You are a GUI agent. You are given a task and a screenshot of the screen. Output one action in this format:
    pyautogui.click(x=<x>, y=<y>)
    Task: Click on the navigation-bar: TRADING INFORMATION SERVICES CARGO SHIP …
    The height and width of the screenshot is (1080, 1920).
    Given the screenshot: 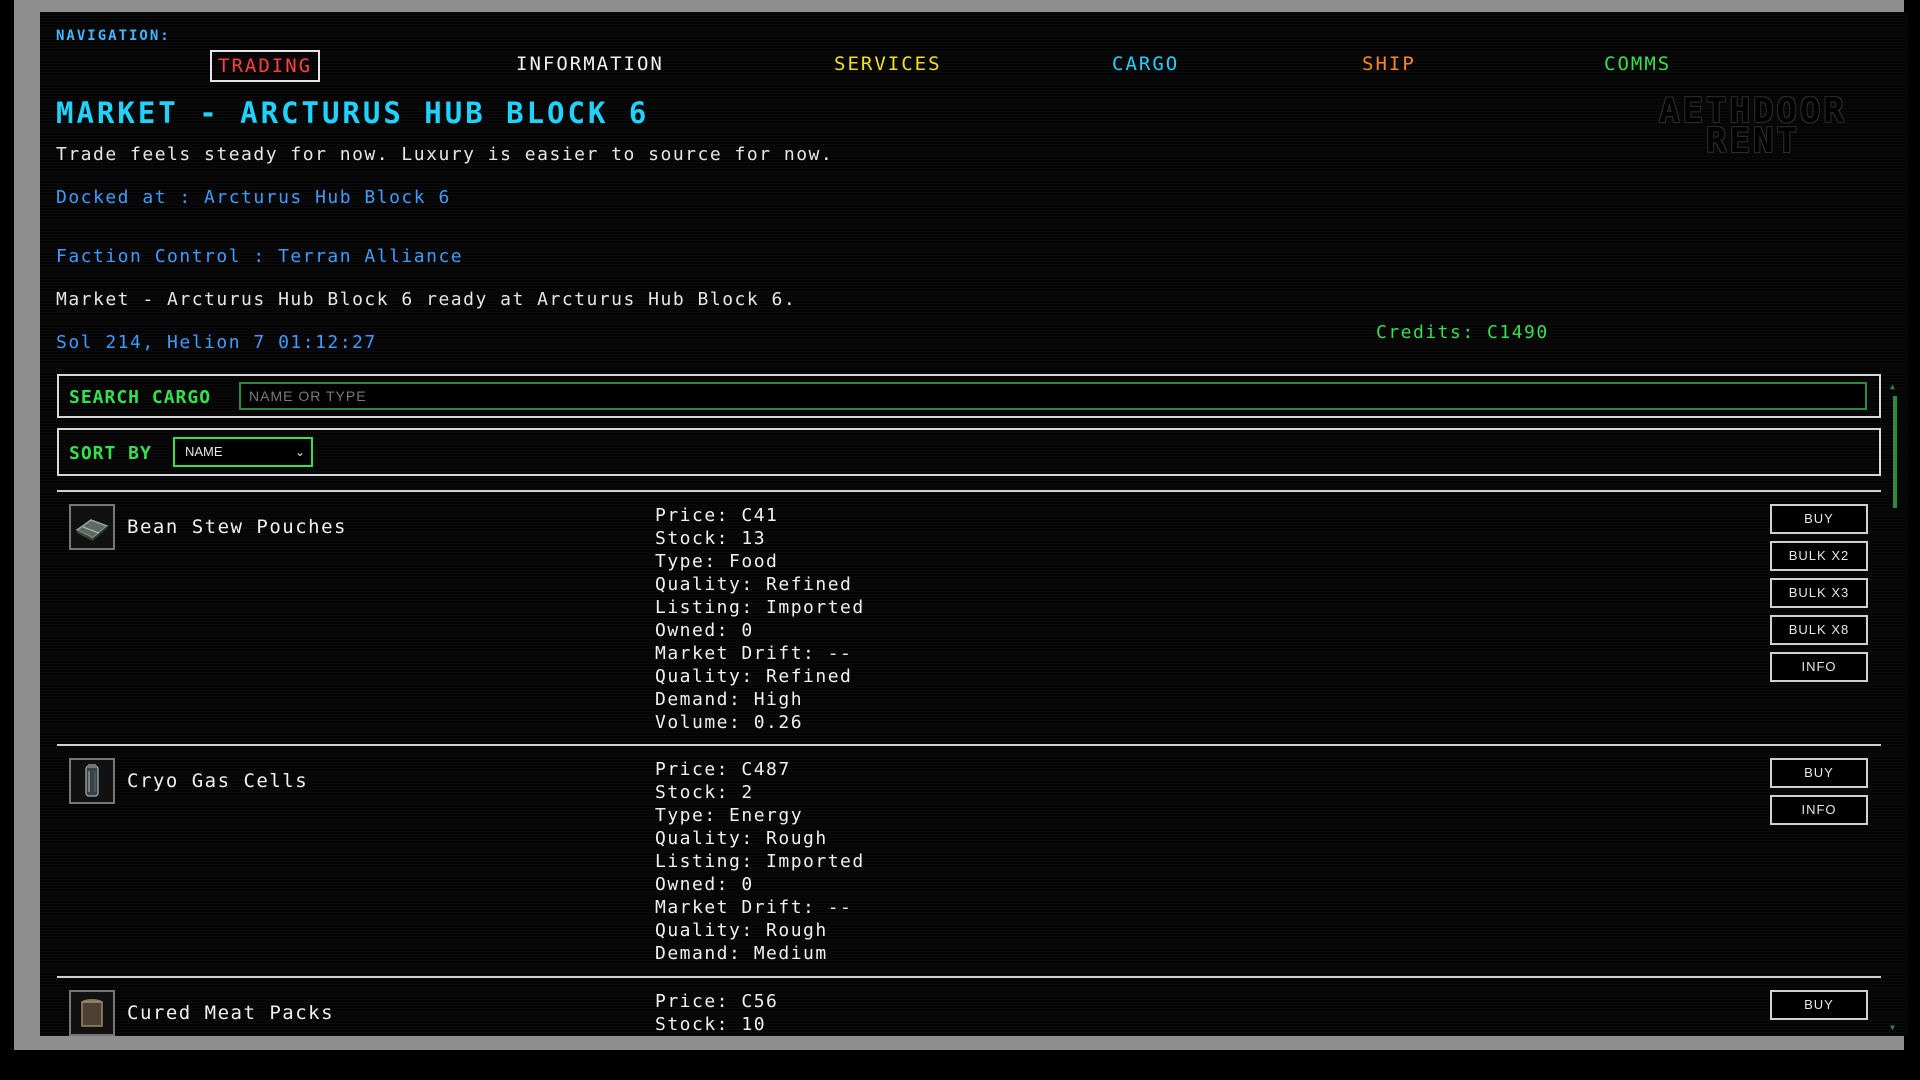 What is the action you would take?
    pyautogui.click(x=974, y=70)
    